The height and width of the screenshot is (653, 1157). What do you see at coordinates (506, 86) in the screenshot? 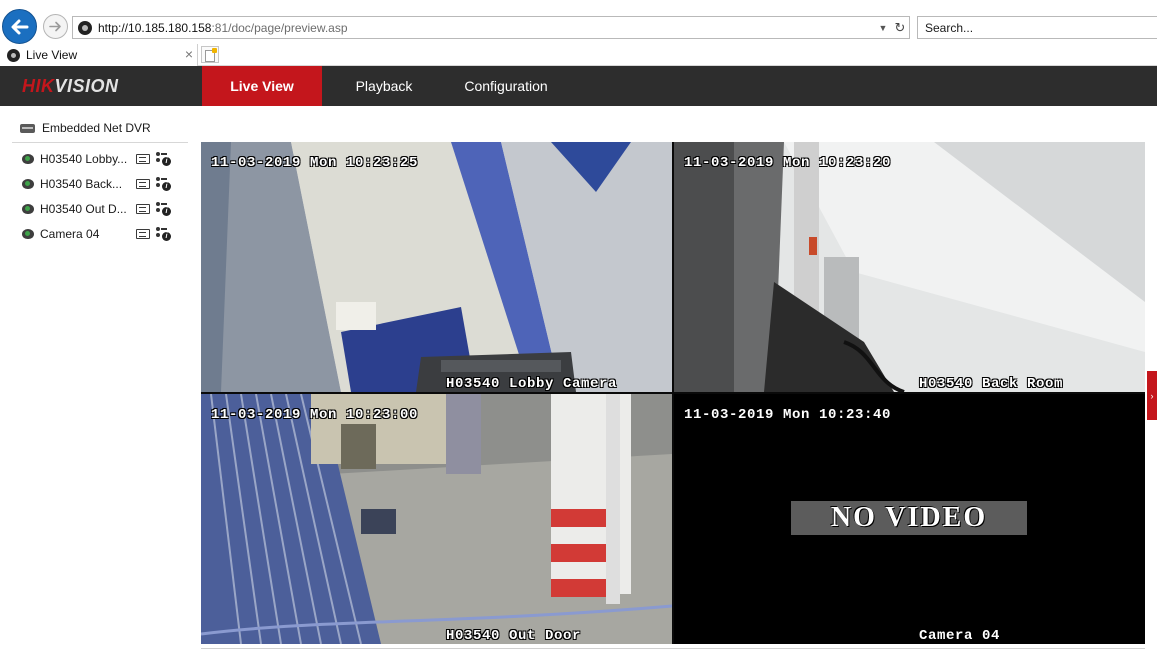
I see `nav-tab-configuration: Configuration` at bounding box center [506, 86].